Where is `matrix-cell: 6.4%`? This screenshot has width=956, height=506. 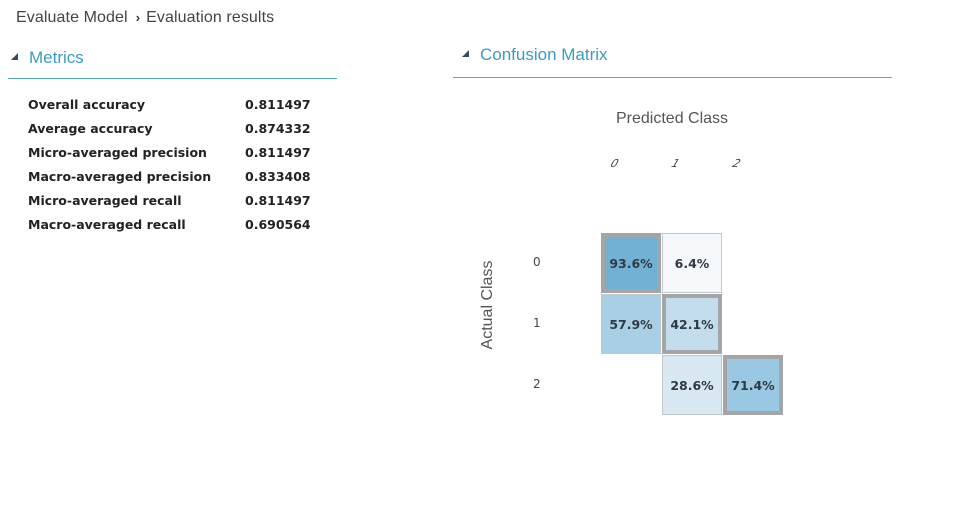 matrix-cell: 6.4% is located at coordinates (692, 263).